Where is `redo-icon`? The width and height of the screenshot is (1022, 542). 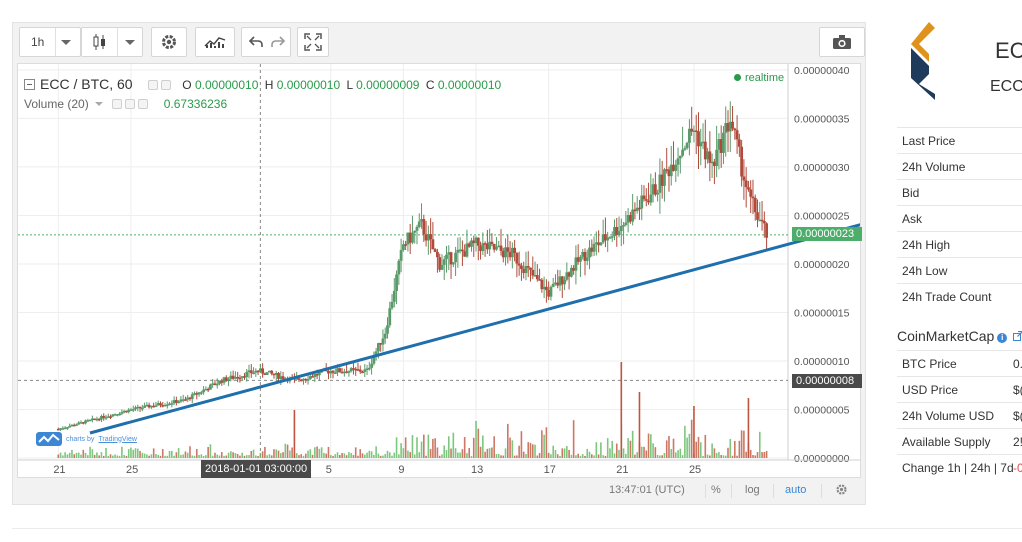 redo-icon is located at coordinates (278, 42).